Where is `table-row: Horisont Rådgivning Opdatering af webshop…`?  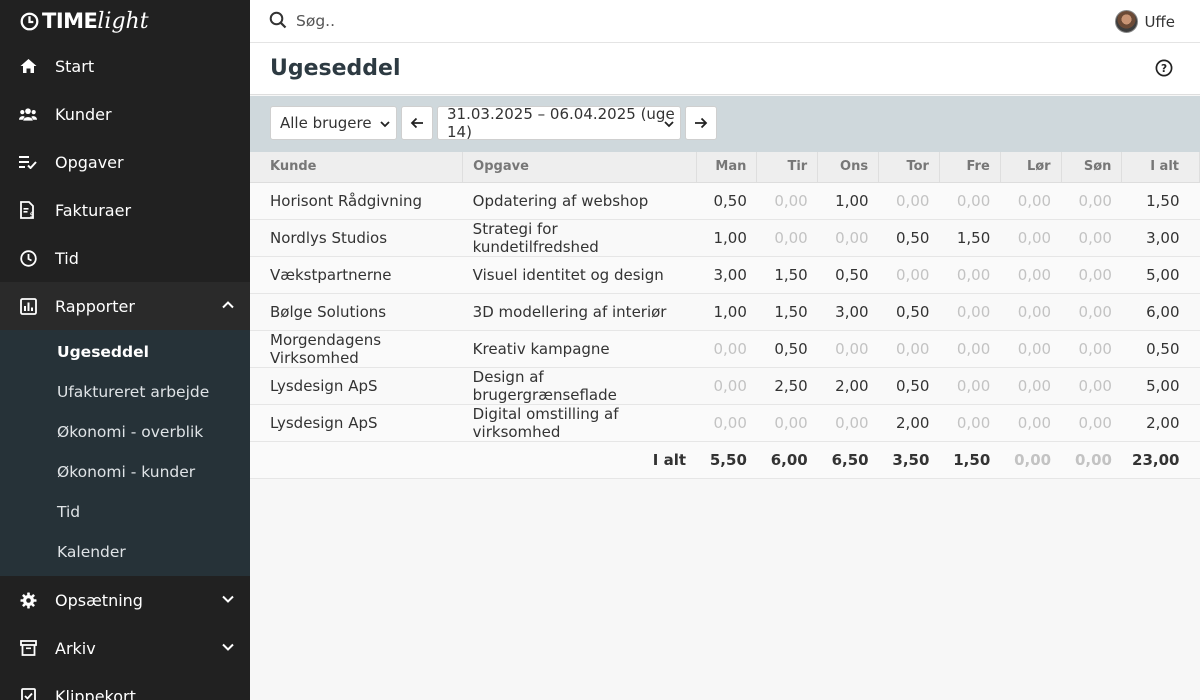 table-row: Horisont Rådgivning Opdatering af webshop… is located at coordinates (725, 201).